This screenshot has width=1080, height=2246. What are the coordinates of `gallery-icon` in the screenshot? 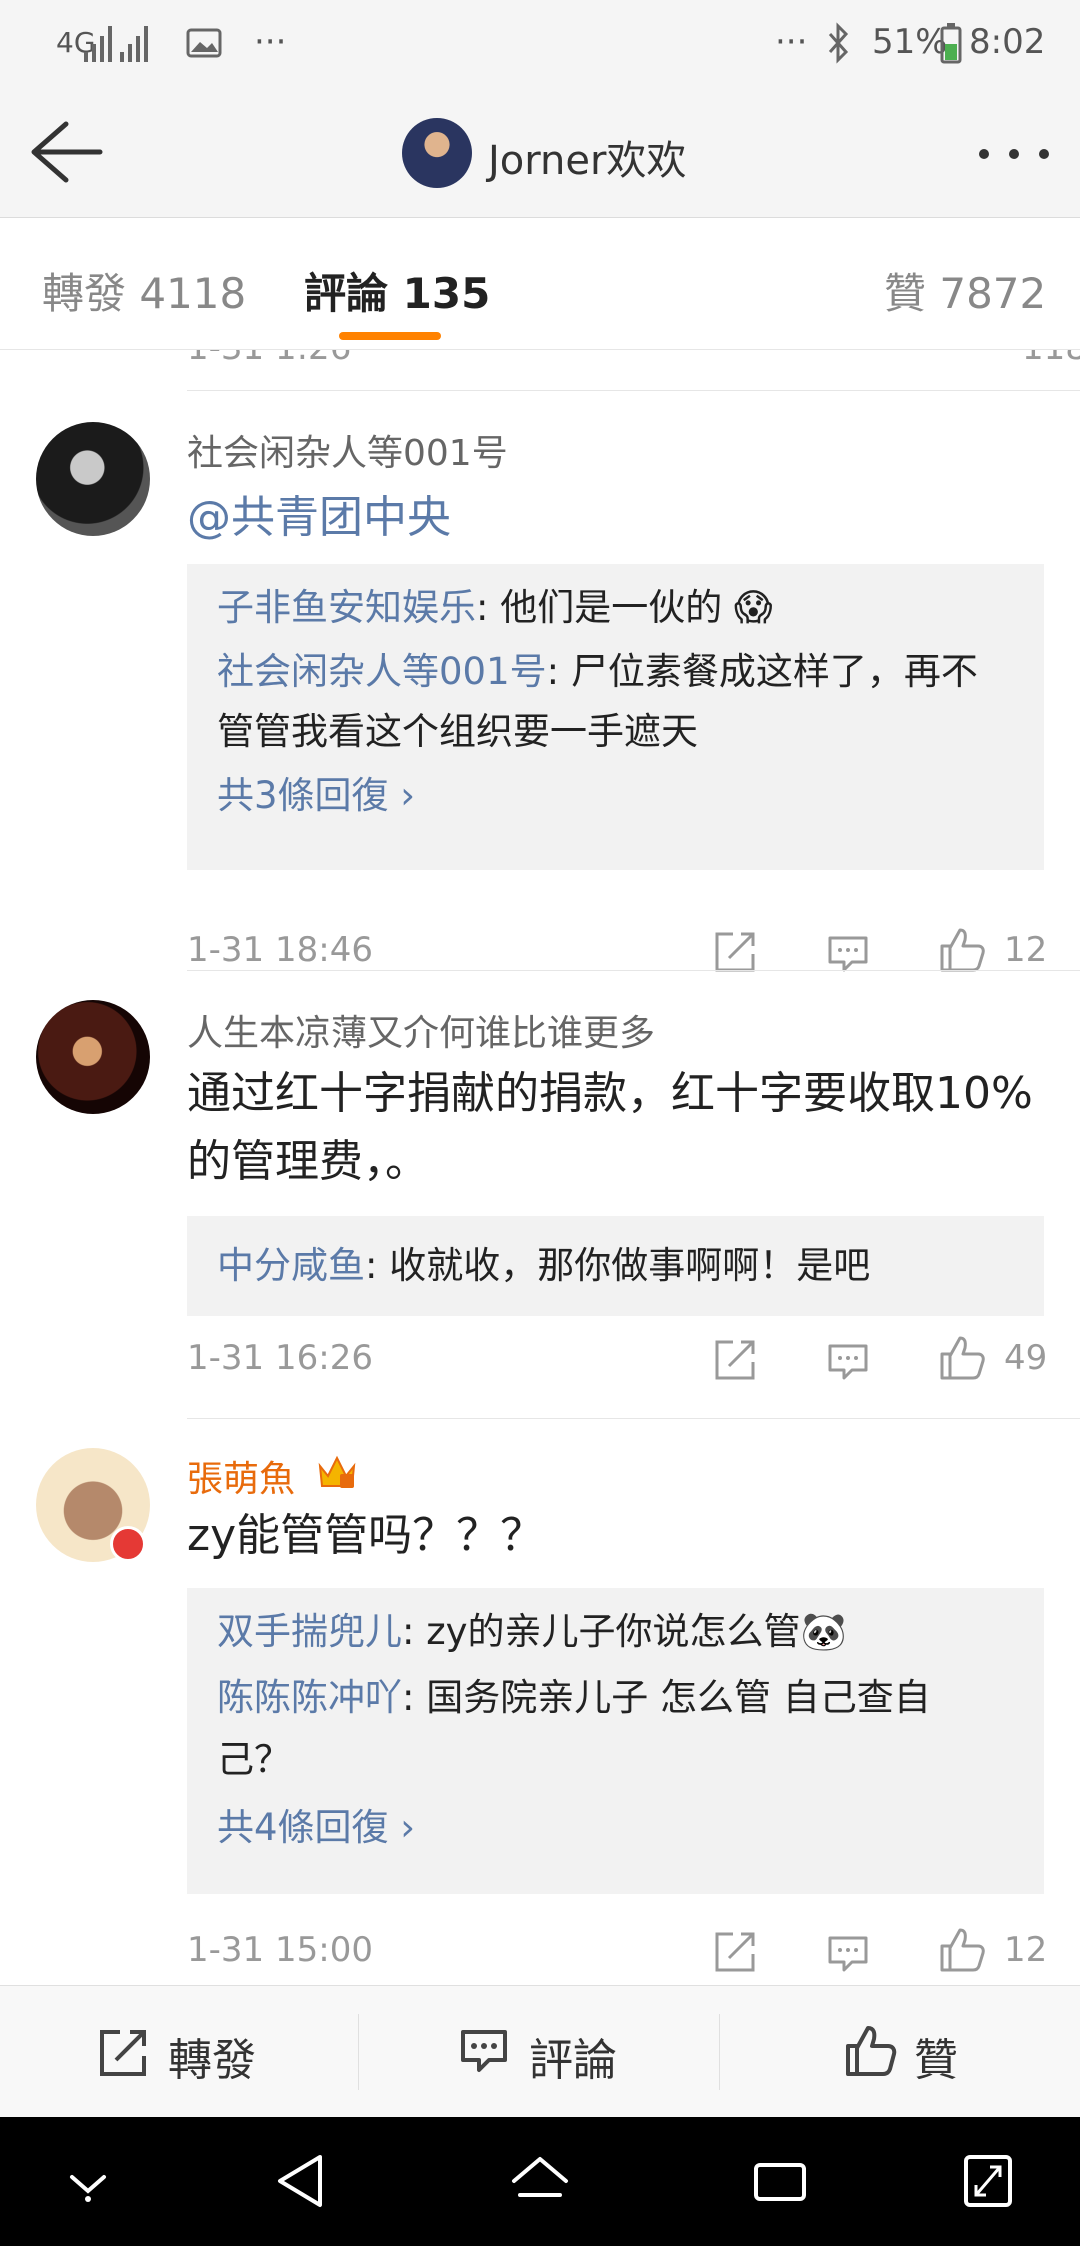 It's located at (204, 43).